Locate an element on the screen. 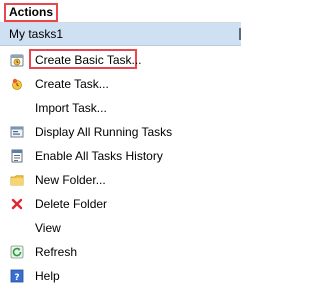 This screenshot has height=300, width=320. folder-icon is located at coordinates (17, 180).